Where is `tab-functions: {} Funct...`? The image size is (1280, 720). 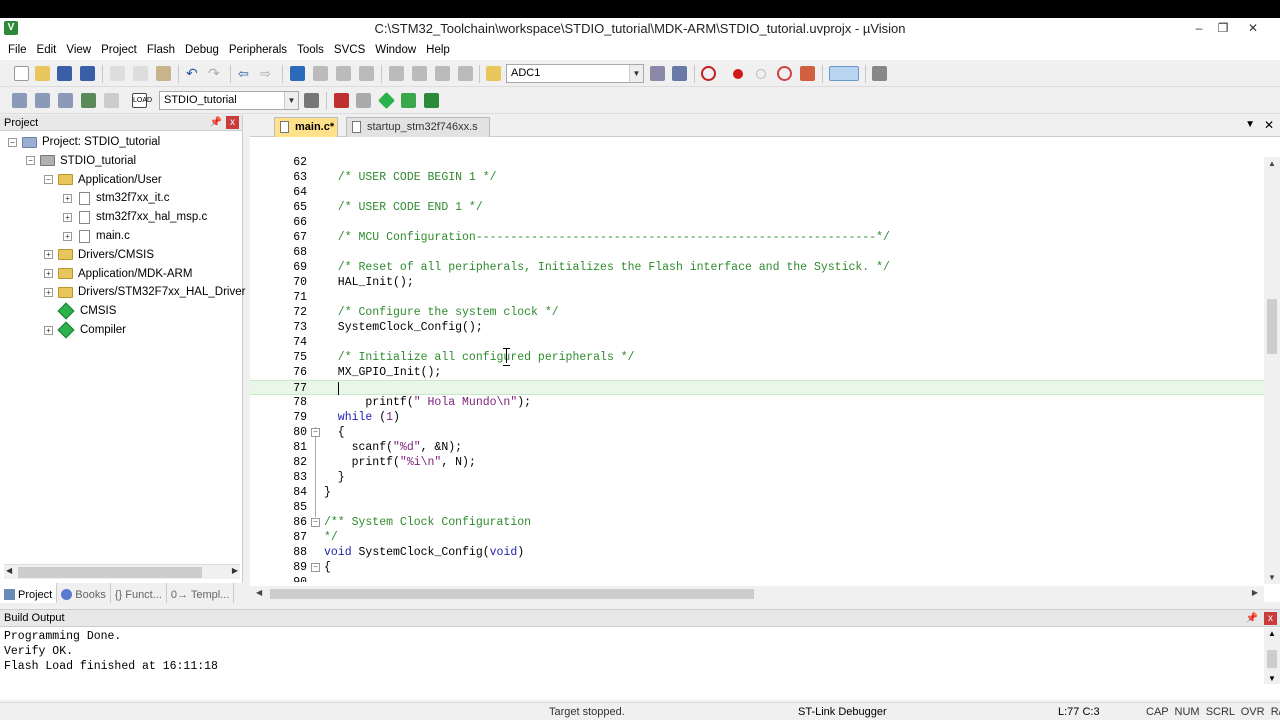 tab-functions: {} Funct... is located at coordinates (139, 593).